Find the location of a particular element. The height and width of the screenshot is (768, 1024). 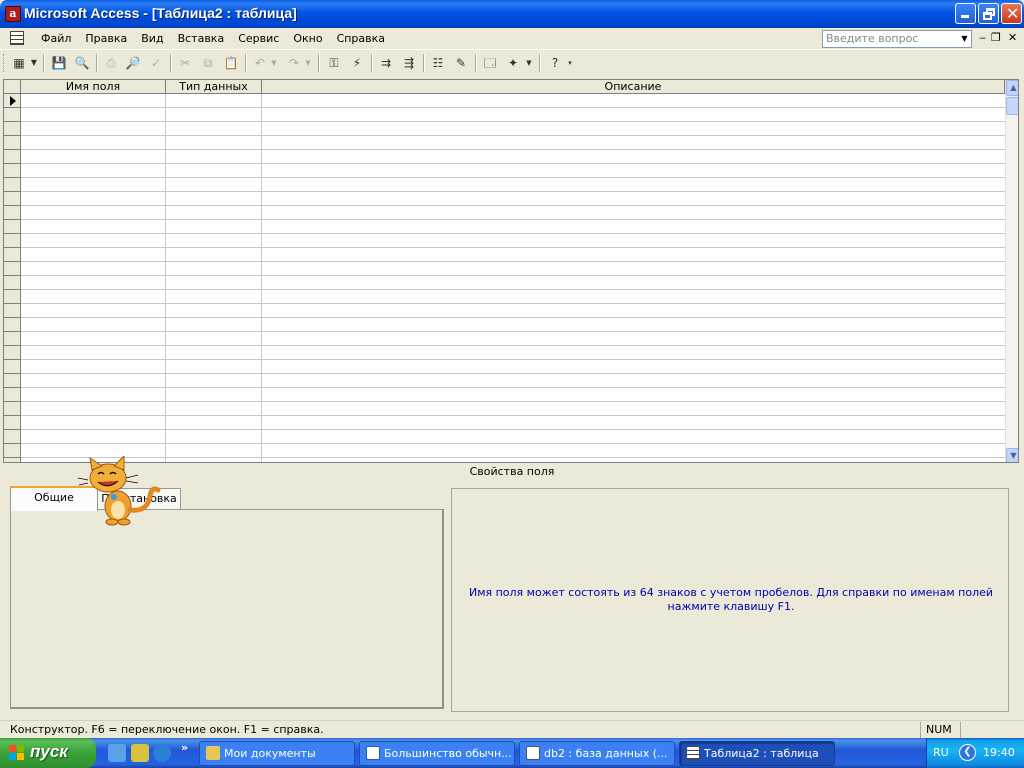

menu-file: Файл is located at coordinates (56, 38).